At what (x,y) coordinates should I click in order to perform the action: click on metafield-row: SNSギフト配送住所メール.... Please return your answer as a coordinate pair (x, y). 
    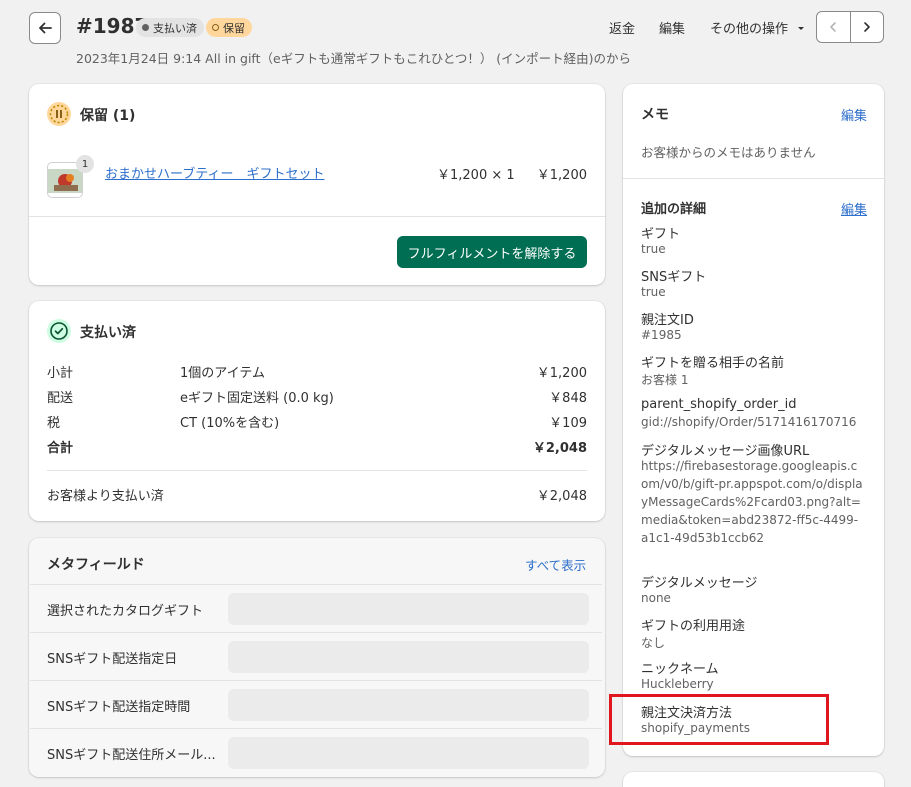
    Looking at the image, I should click on (316, 752).